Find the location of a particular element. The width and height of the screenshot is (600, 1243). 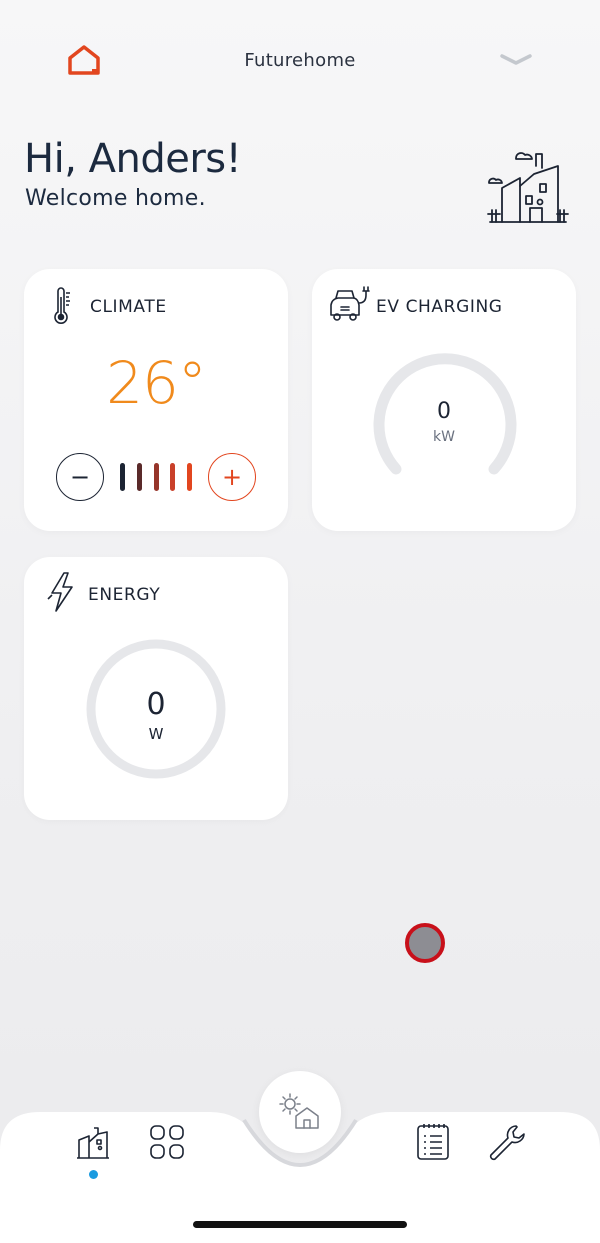

nav-log-button is located at coordinates (433, 1142).